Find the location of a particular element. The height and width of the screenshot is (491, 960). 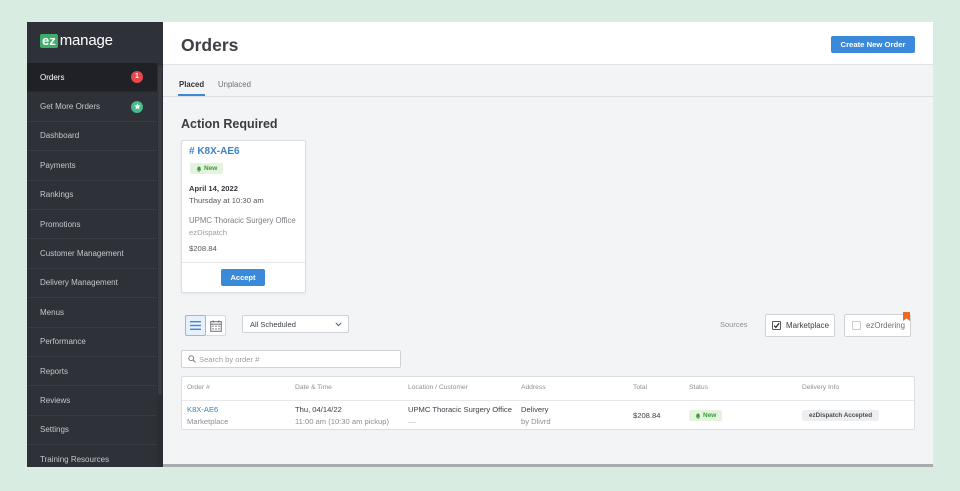

schedule-filter-dropdown: All Scheduled is located at coordinates (295, 324).